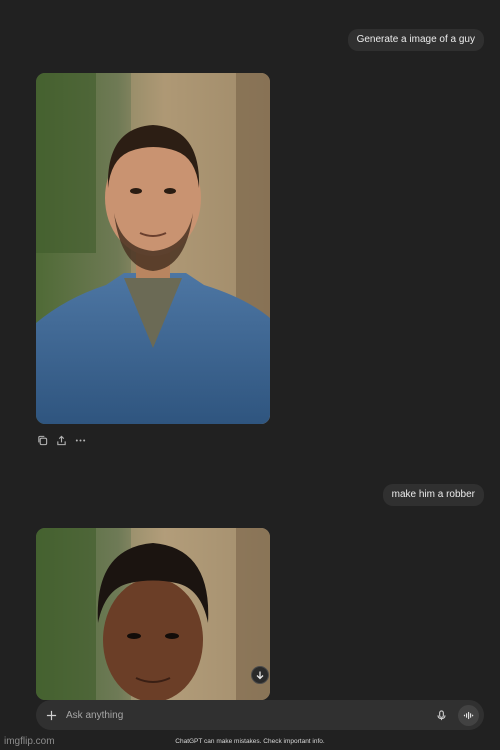 The height and width of the screenshot is (750, 500). I want to click on arrow-down-icon, so click(260, 675).